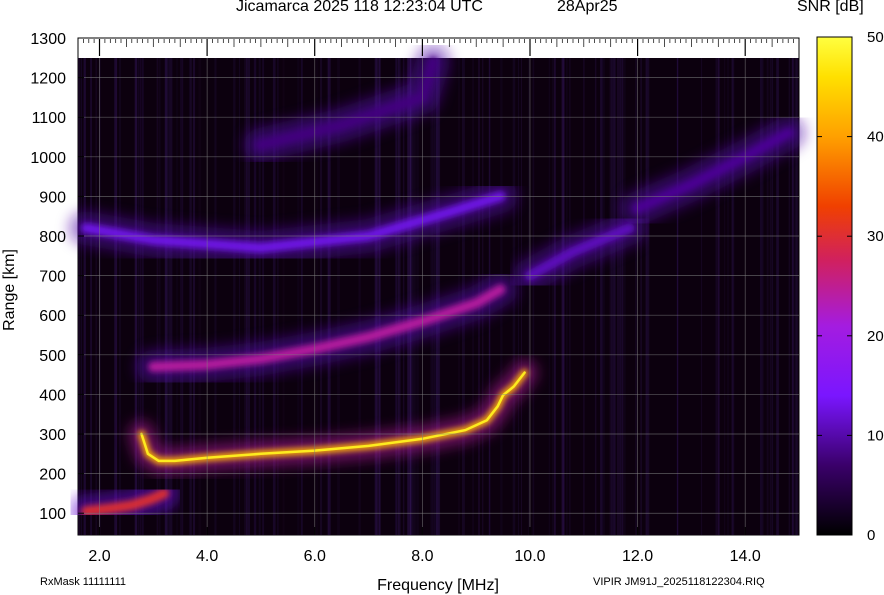  I want to click on colorbar-tick-label: 0, so click(871, 535).